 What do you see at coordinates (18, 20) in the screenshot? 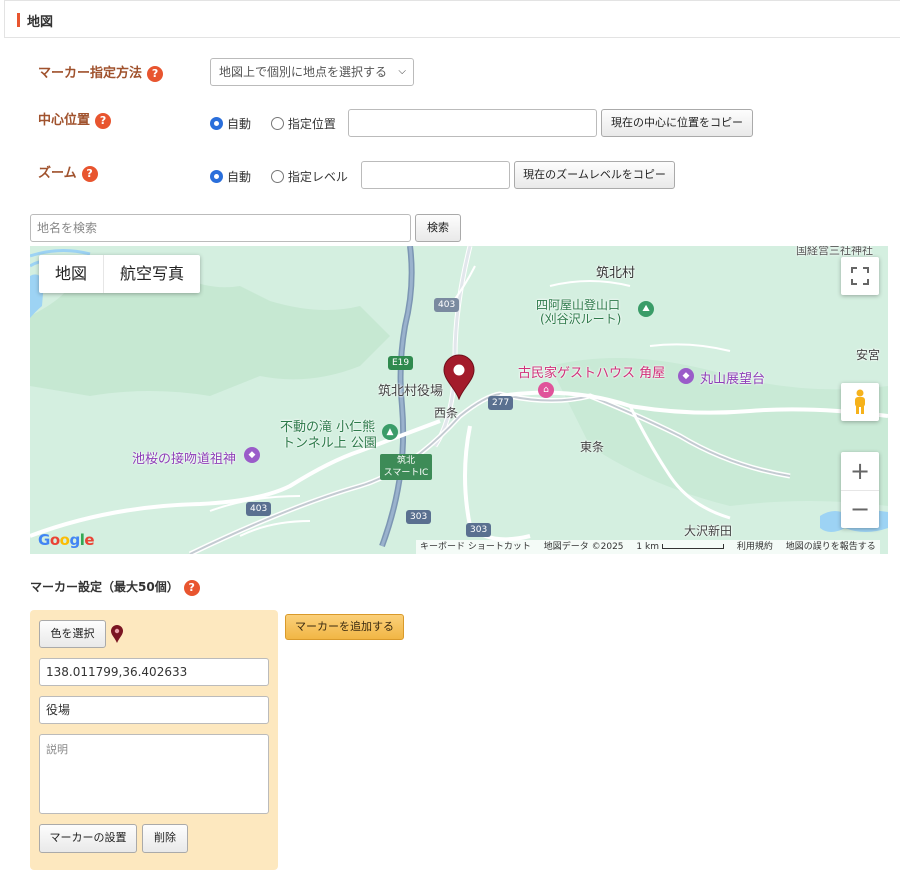
I see `section-accent-bar` at bounding box center [18, 20].